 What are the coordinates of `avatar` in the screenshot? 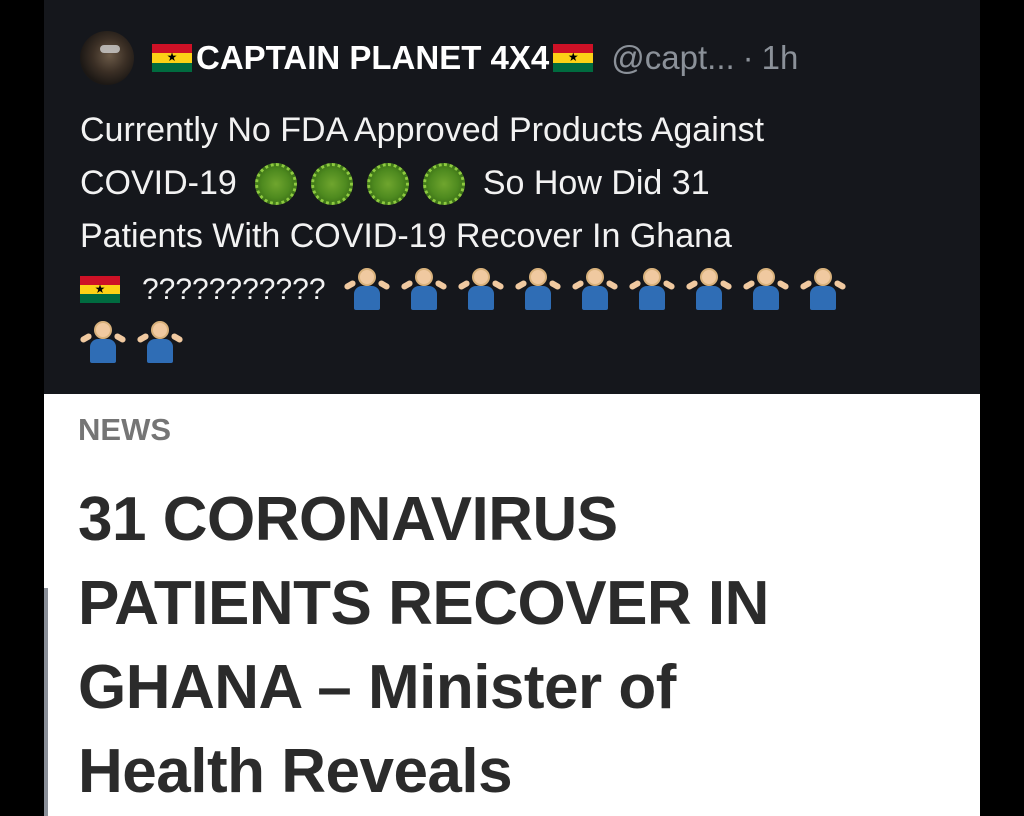 It's located at (107, 58).